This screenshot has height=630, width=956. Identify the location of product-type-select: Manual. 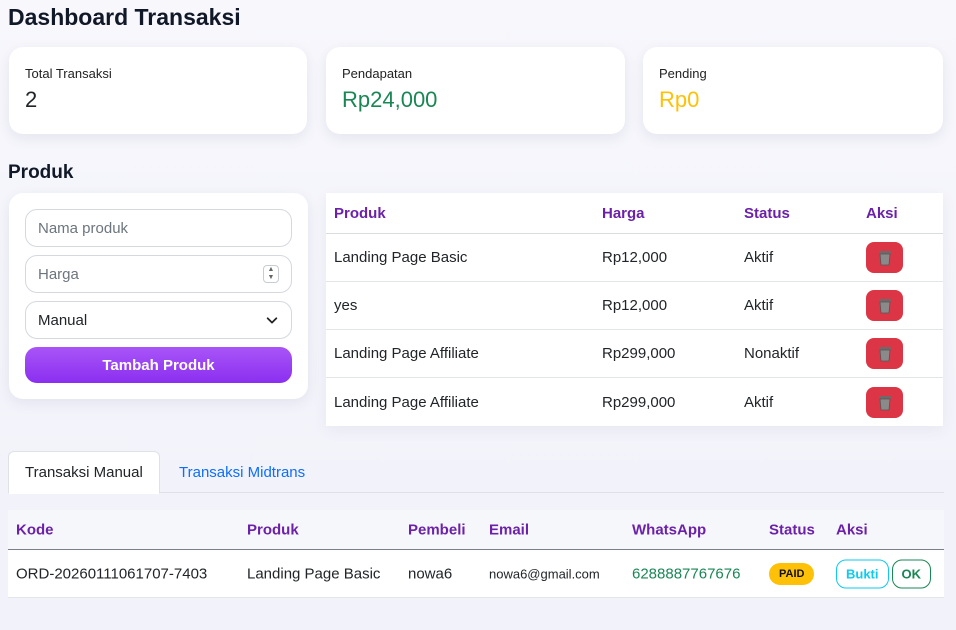
(158, 320).